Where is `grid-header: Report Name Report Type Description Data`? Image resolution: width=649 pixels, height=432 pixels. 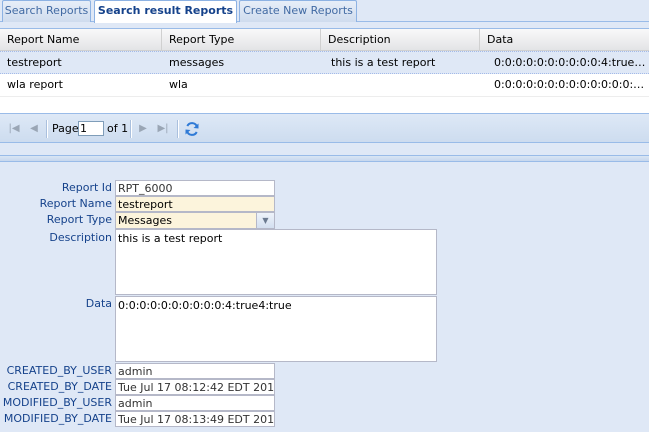
grid-header: Report Name Report Type Description Data is located at coordinates (324, 40).